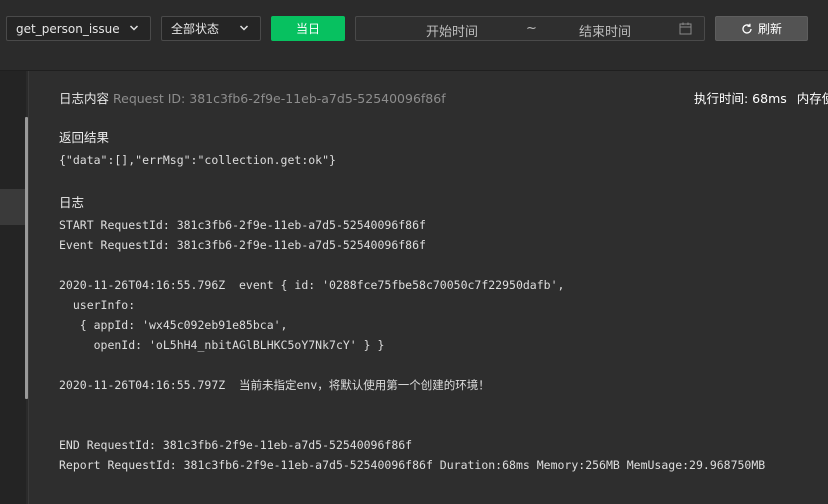 Image resolution: width=828 pixels, height=504 pixels. What do you see at coordinates (747, 28) in the screenshot?
I see `refresh-icon` at bounding box center [747, 28].